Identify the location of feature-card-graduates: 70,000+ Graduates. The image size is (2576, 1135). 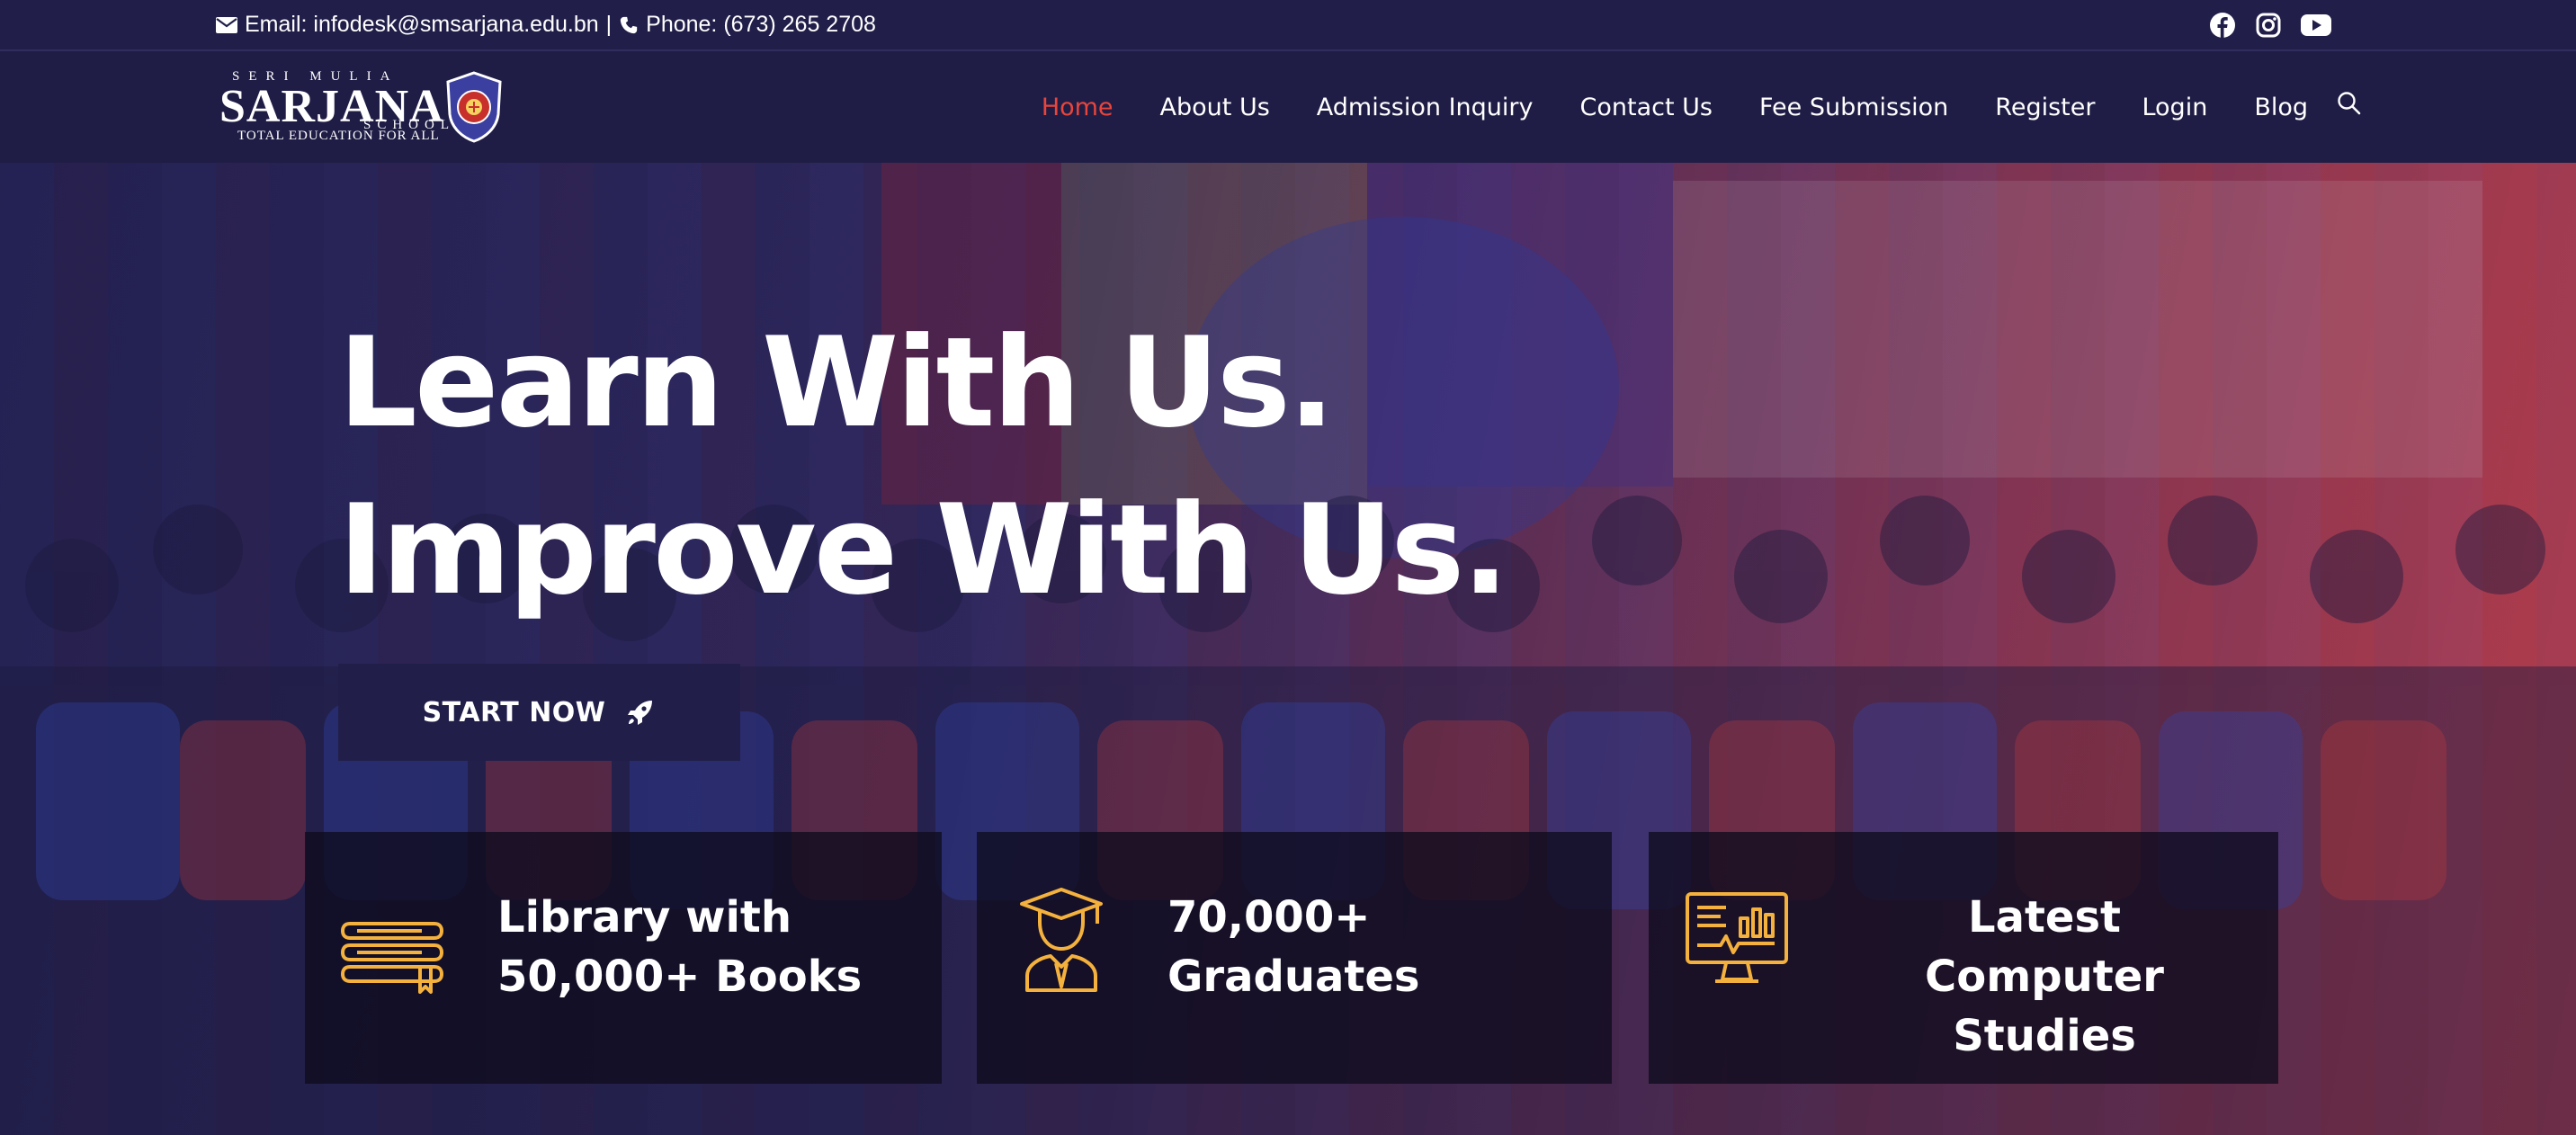
(1294, 958).